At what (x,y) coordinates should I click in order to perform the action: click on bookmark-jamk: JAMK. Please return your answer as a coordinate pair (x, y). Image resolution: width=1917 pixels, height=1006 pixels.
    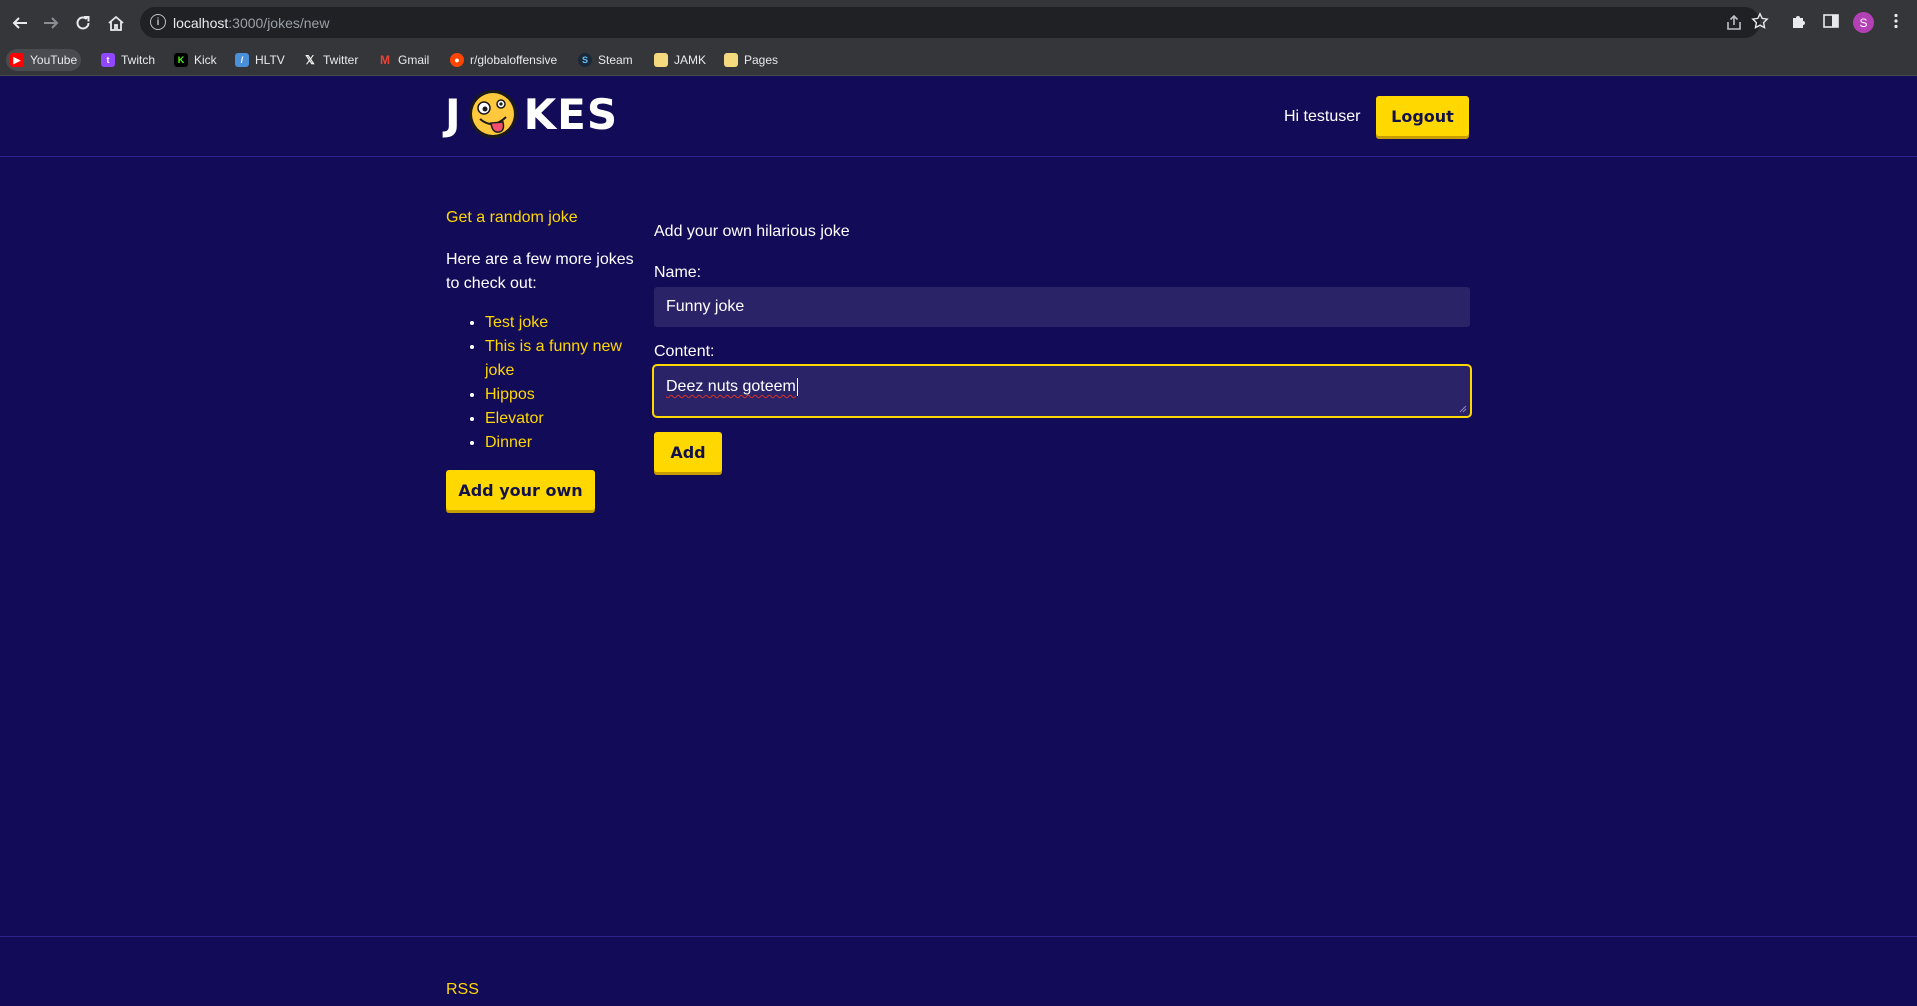
    Looking at the image, I should click on (680, 60).